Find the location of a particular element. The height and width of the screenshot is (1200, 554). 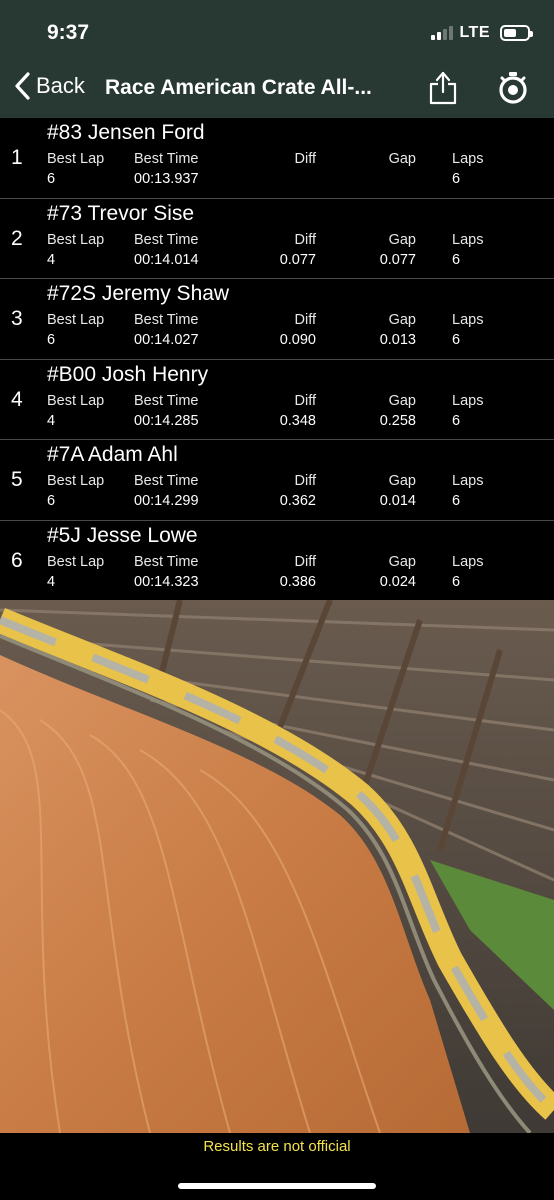

gap-value: 0.077 is located at coordinates (397, 259).